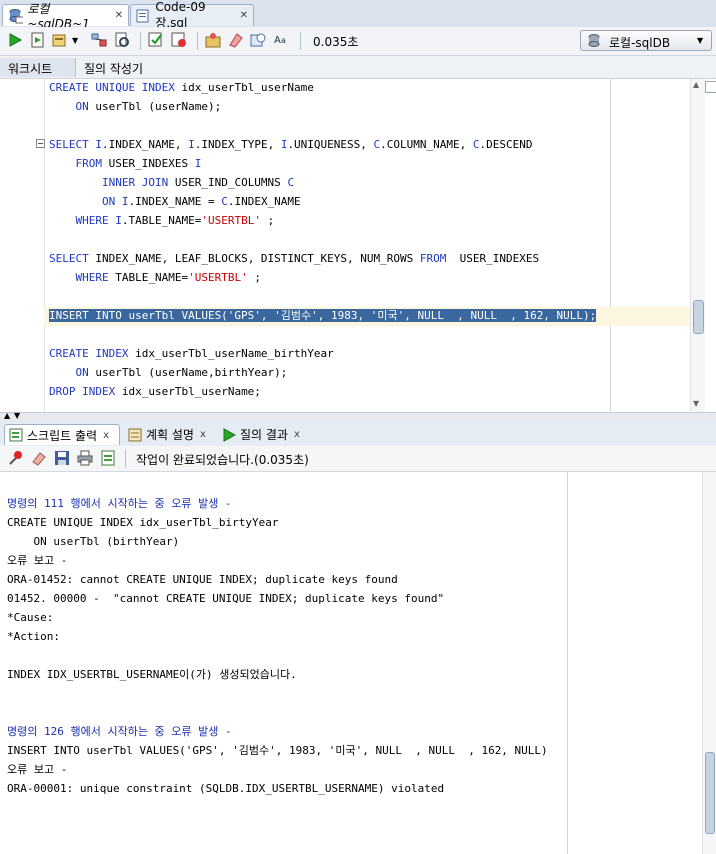  Describe the element at coordinates (358, 459) in the screenshot. I see `output-toolbar: 작업이 완료되었습니다.(0.035초)` at that location.